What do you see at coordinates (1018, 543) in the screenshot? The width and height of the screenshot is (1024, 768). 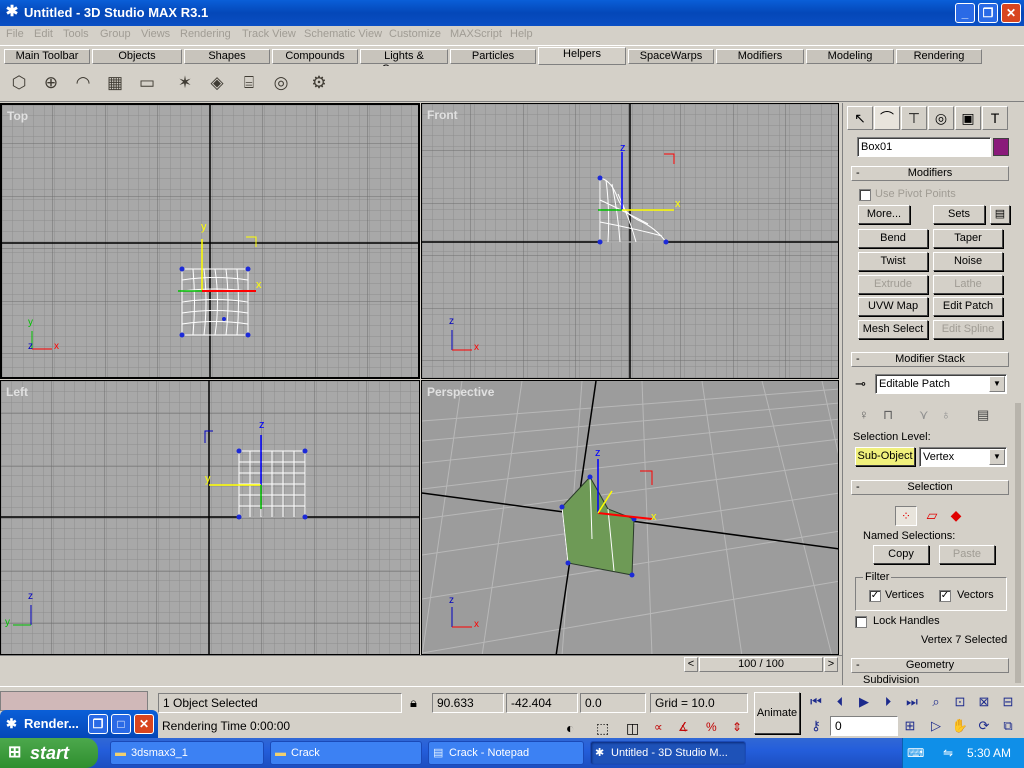 I see `panel-scrollbar` at bounding box center [1018, 543].